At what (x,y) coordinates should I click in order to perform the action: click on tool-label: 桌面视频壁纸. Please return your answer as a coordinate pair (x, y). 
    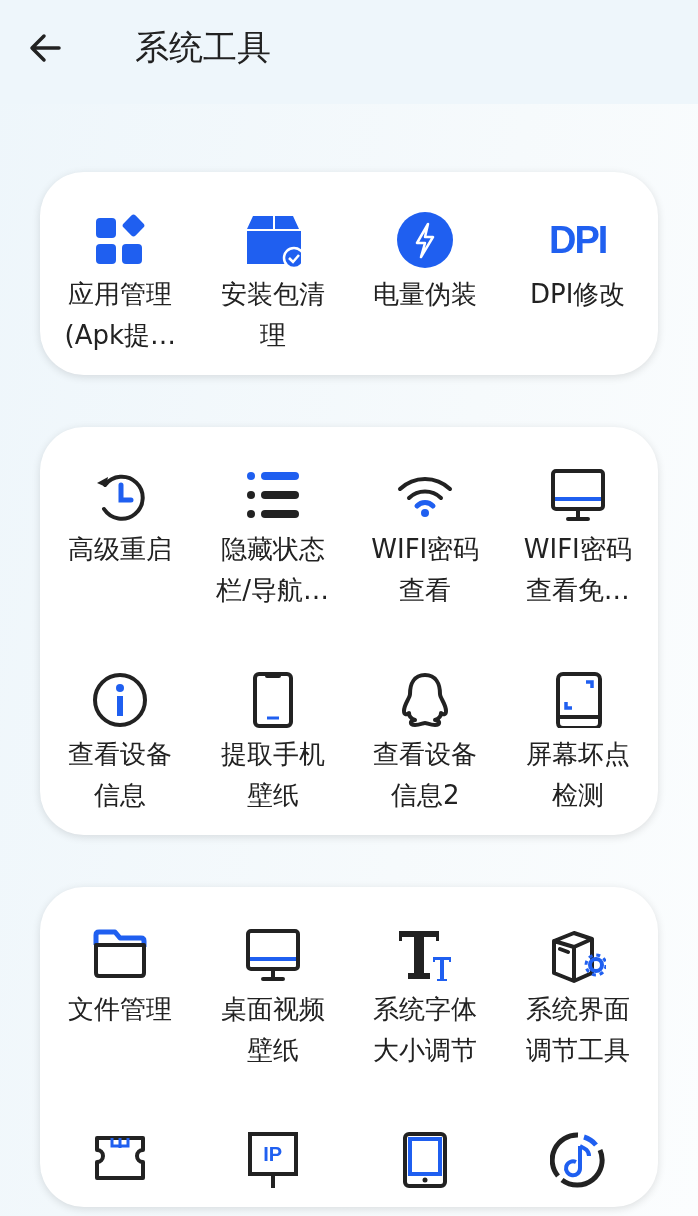
    Looking at the image, I should click on (272, 1030).